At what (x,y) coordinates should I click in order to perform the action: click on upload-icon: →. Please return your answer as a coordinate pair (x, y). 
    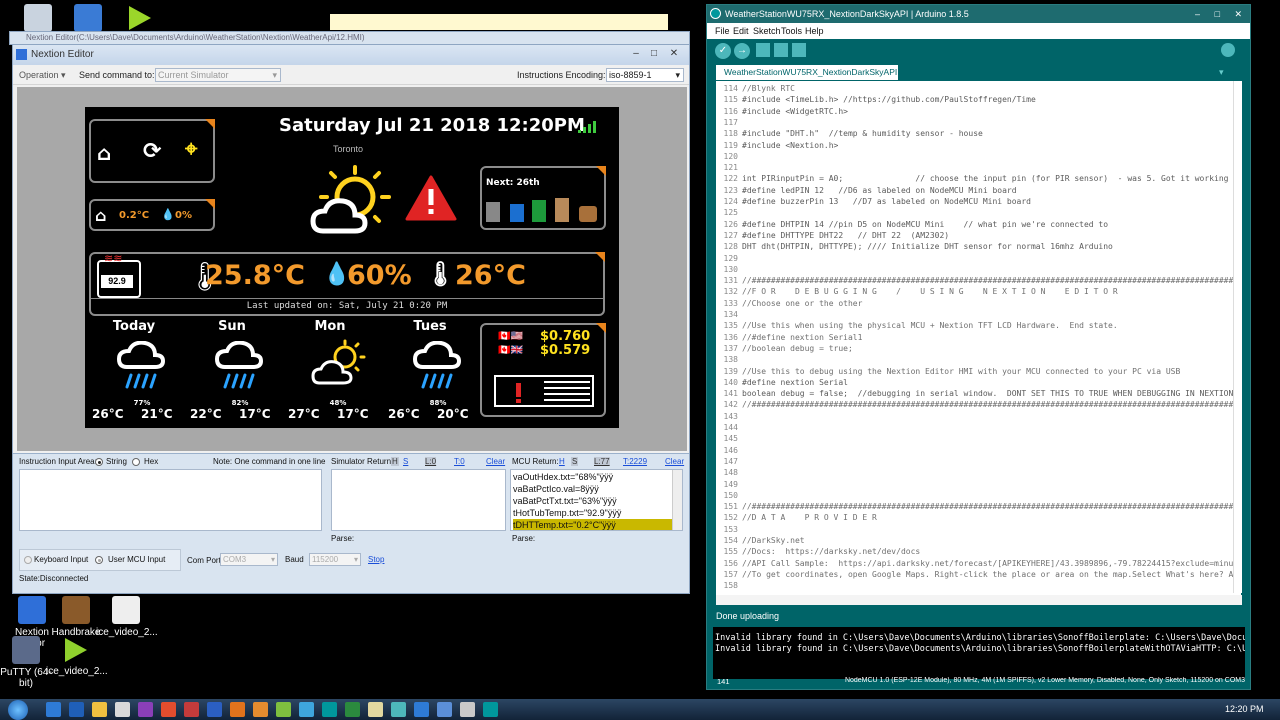
    Looking at the image, I should click on (742, 51).